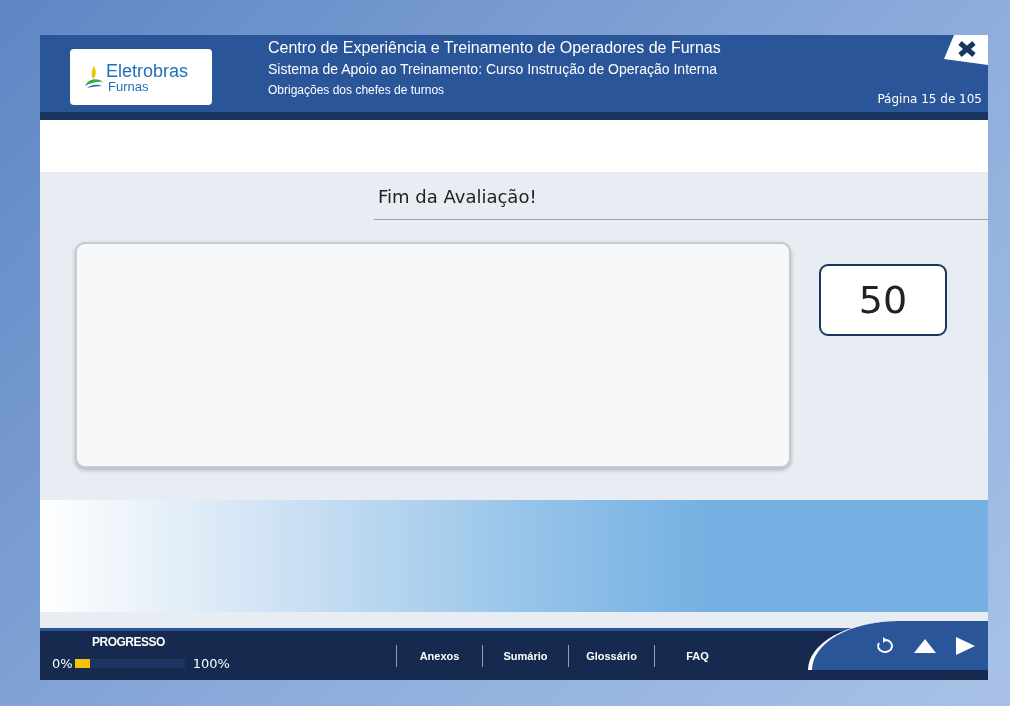 This screenshot has height=706, width=1010. Describe the element at coordinates (129, 86) in the screenshot. I see `logo-subtitle: Furnas` at that location.